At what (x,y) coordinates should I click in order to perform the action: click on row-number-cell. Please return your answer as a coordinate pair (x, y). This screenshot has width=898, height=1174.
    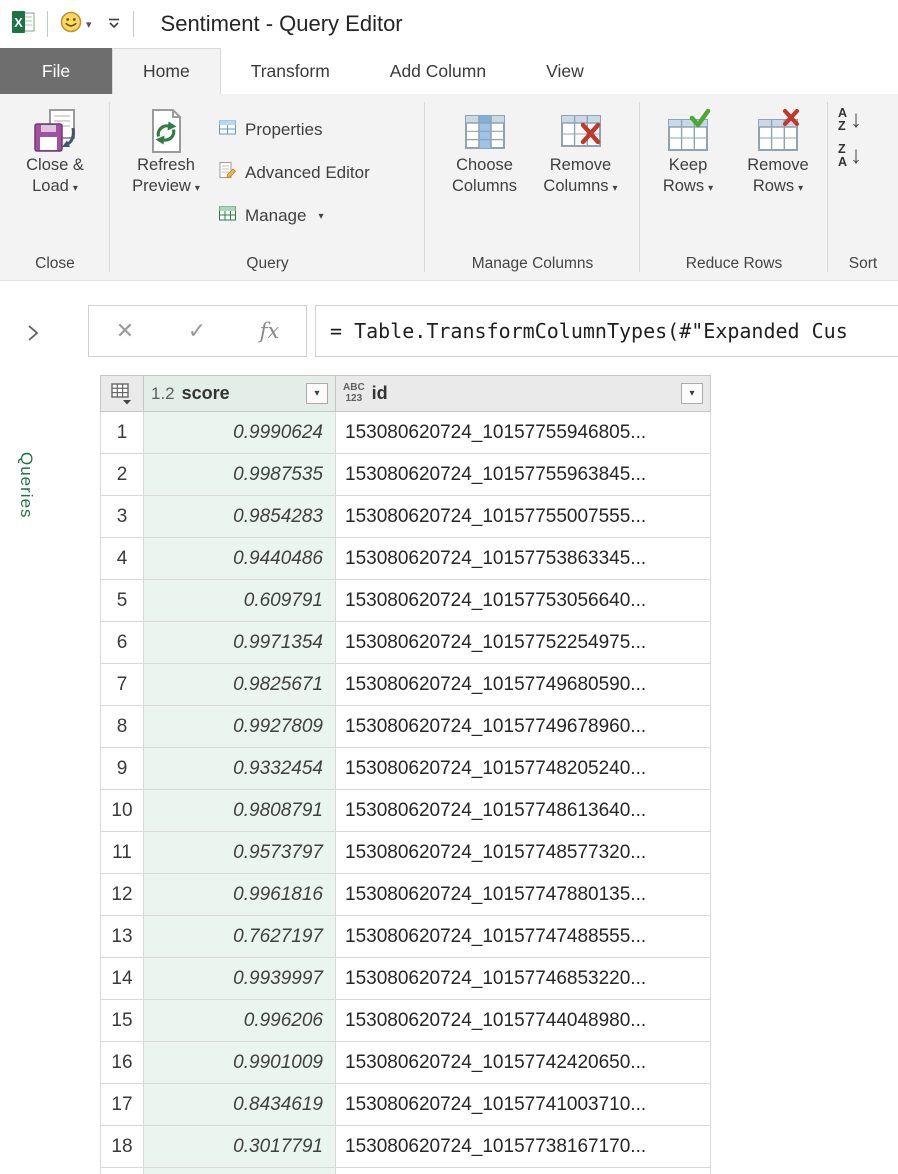
    Looking at the image, I should click on (122, 1170).